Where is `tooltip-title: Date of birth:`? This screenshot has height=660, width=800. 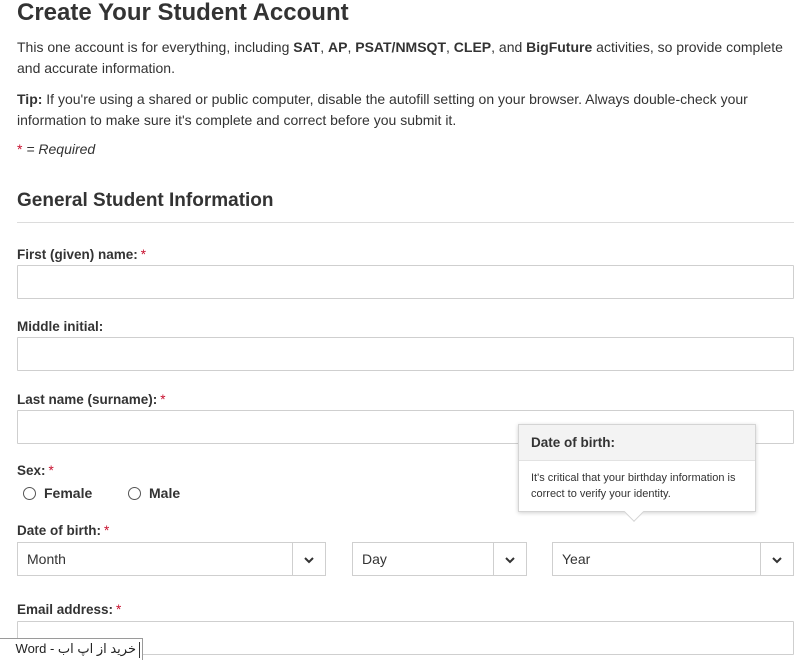 tooltip-title: Date of birth: is located at coordinates (637, 443).